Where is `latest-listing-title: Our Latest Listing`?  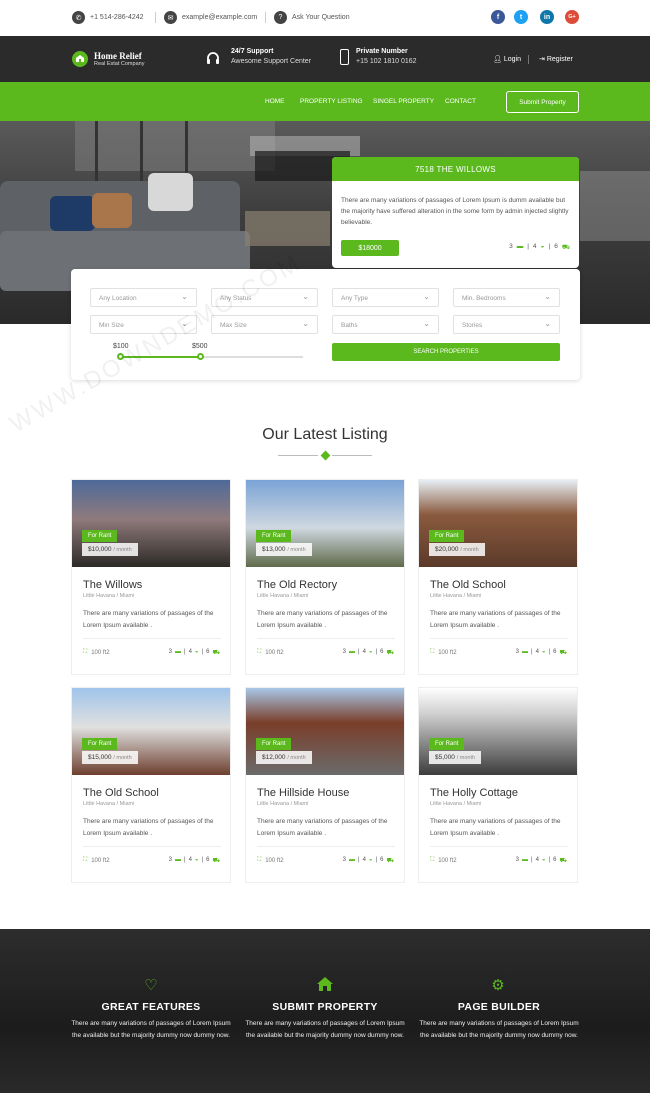 latest-listing-title: Our Latest Listing is located at coordinates (325, 434).